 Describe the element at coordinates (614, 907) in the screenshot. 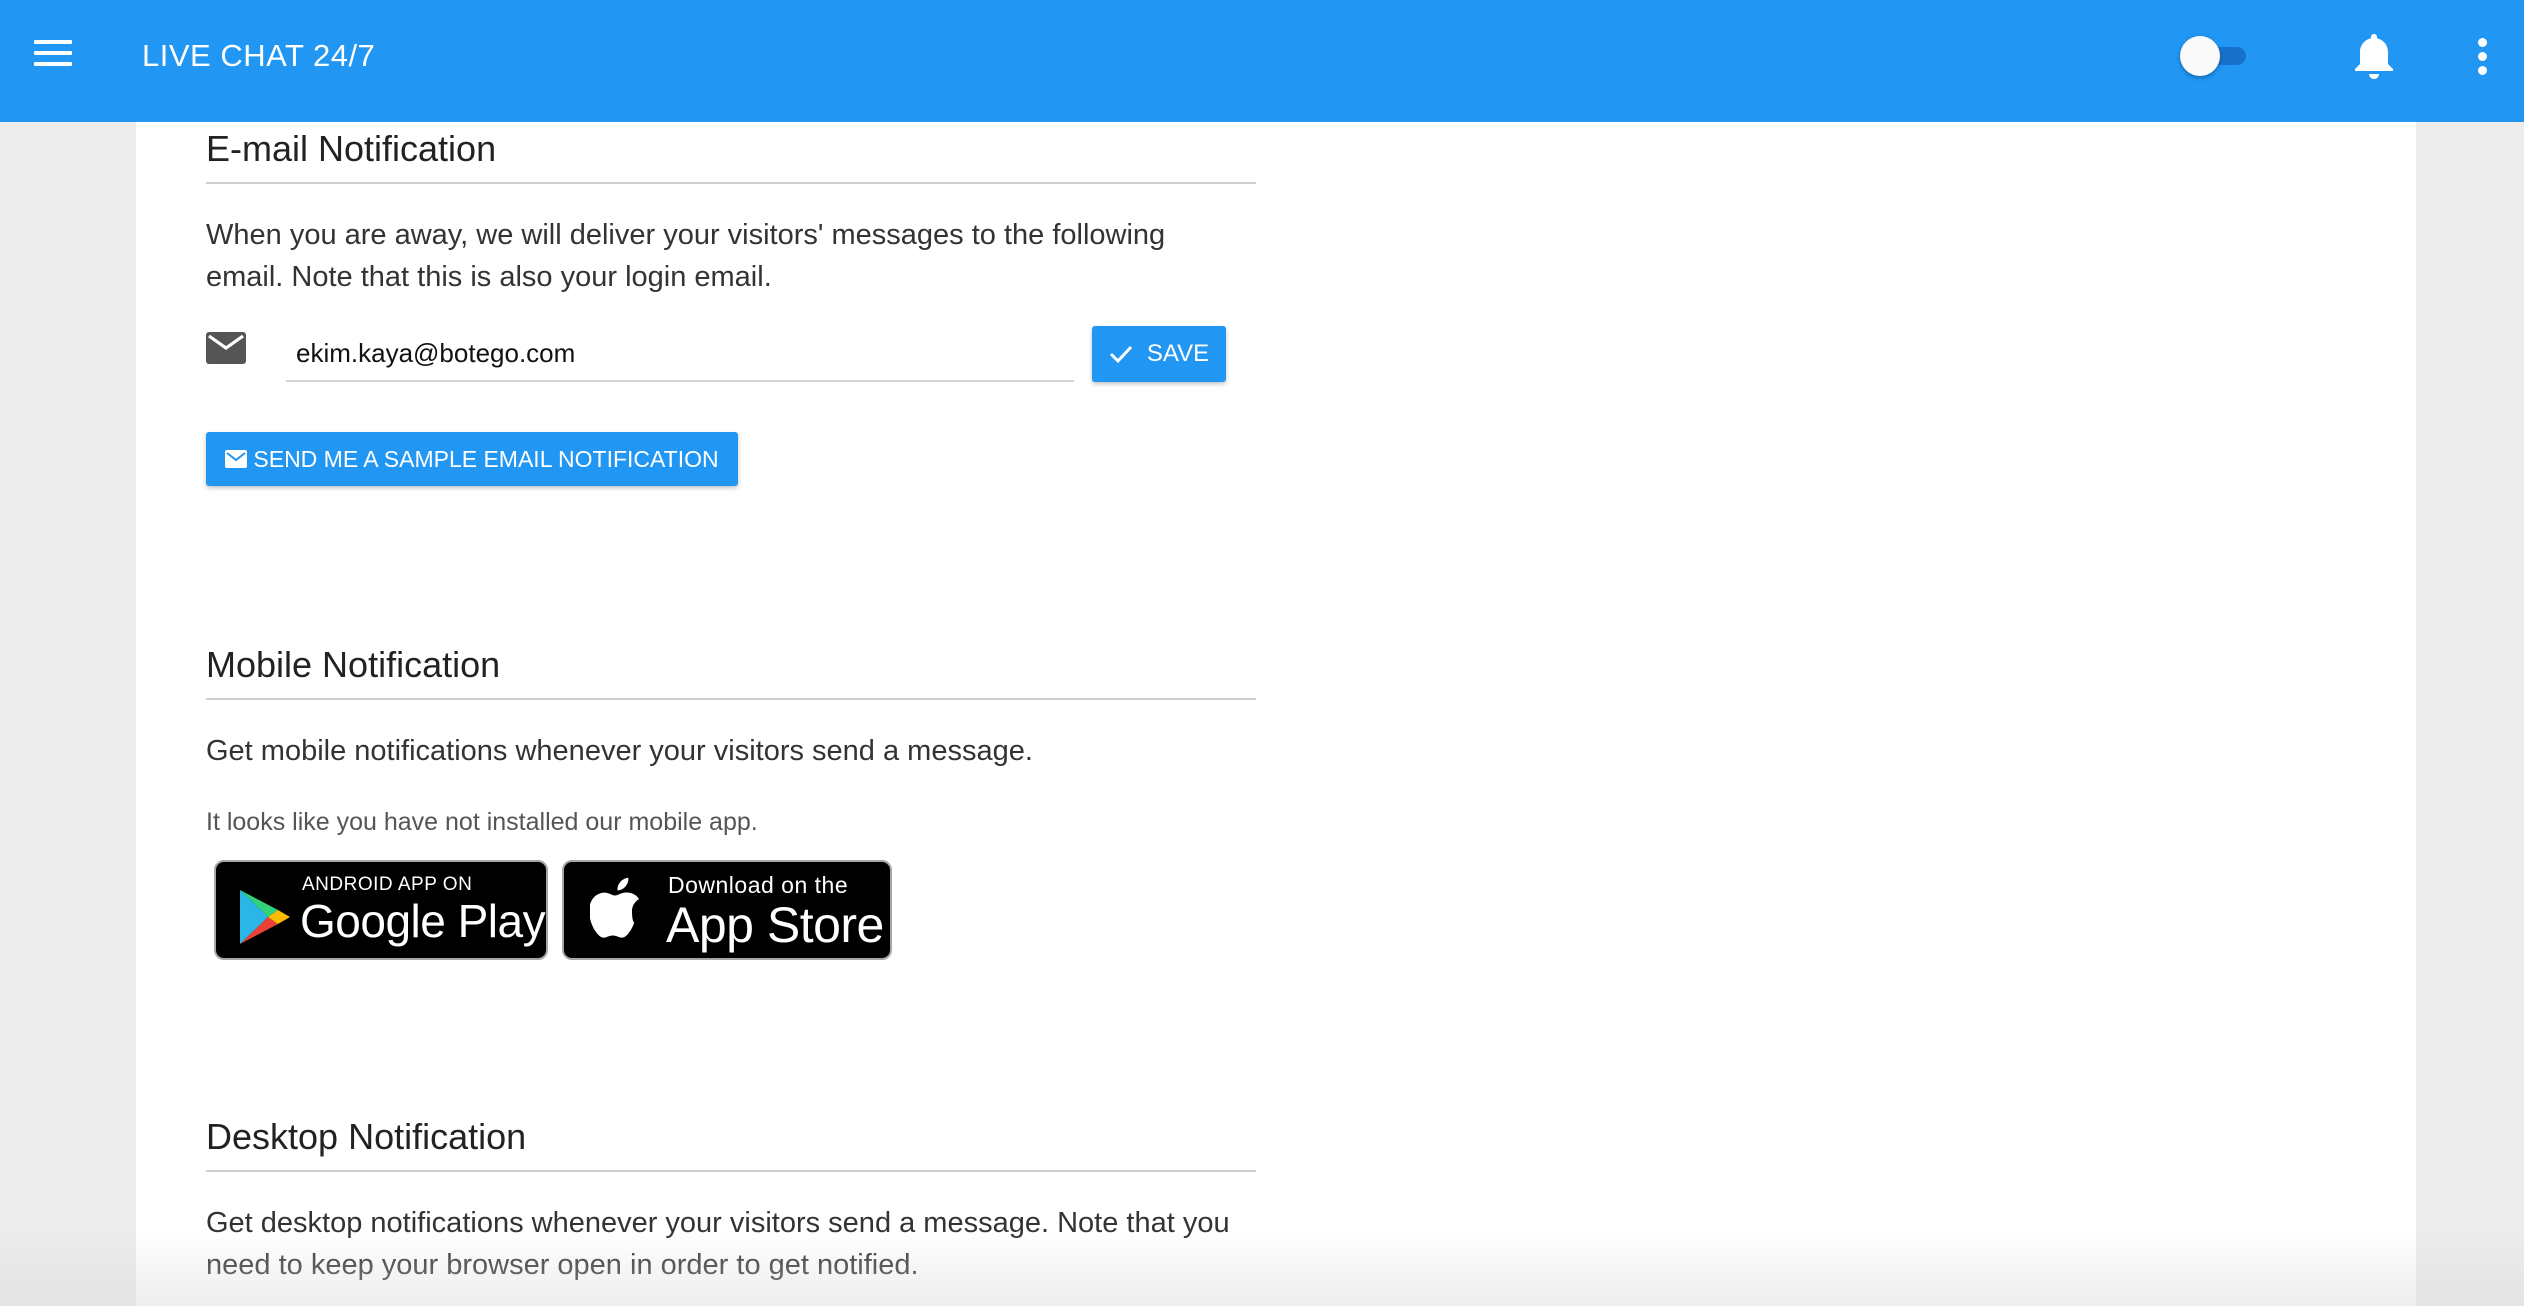

I see `apple-icon` at that location.